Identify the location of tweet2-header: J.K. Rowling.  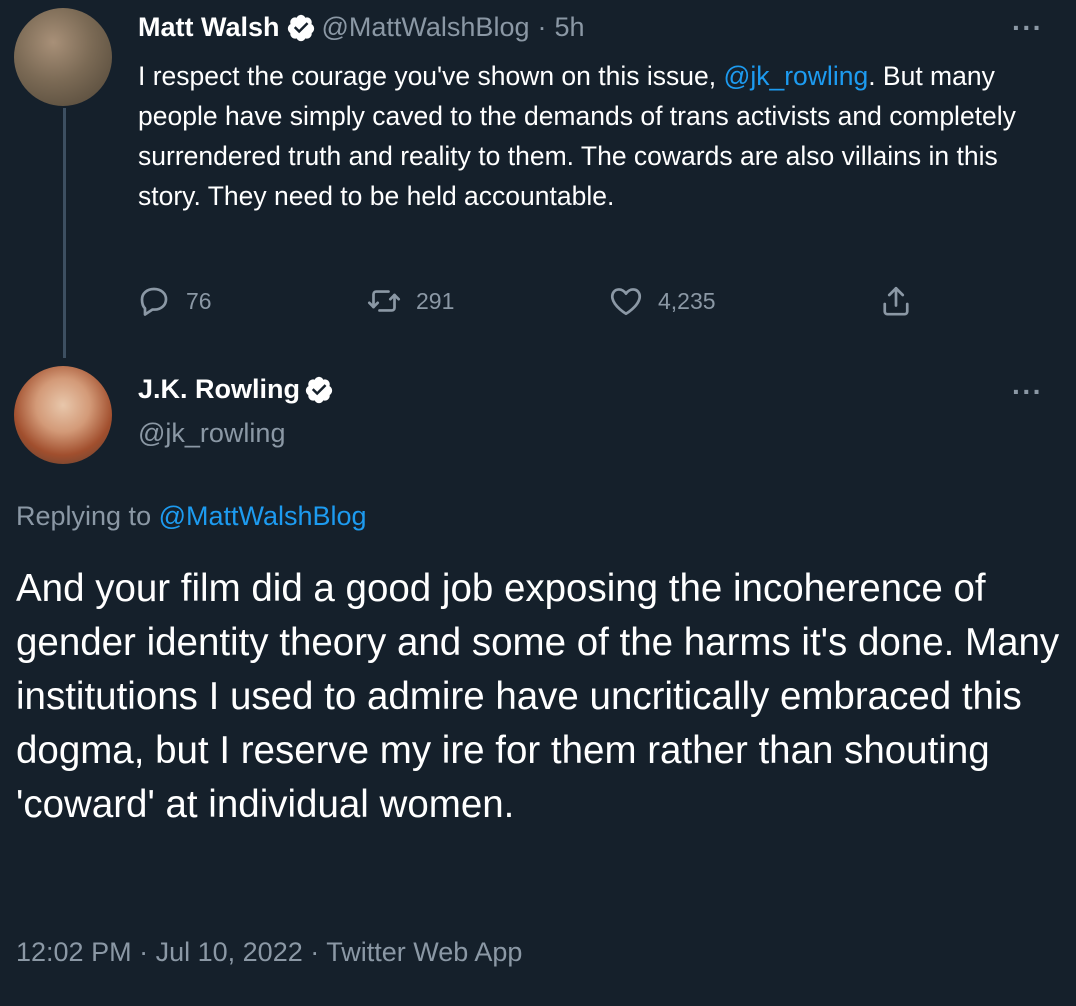
(239, 389).